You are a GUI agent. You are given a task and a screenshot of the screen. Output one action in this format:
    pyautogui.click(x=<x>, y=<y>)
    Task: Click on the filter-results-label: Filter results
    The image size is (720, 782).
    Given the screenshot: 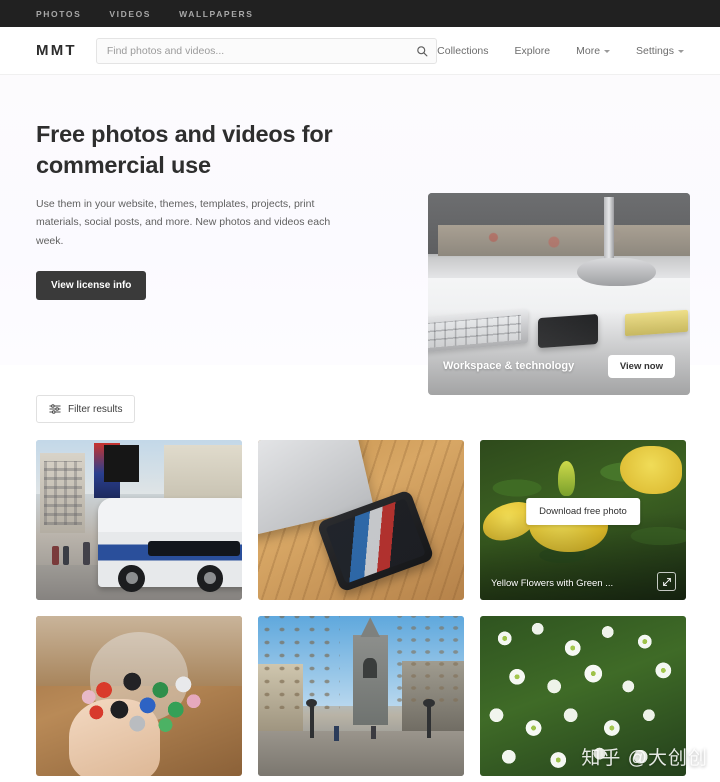 What is the action you would take?
    pyautogui.click(x=95, y=409)
    